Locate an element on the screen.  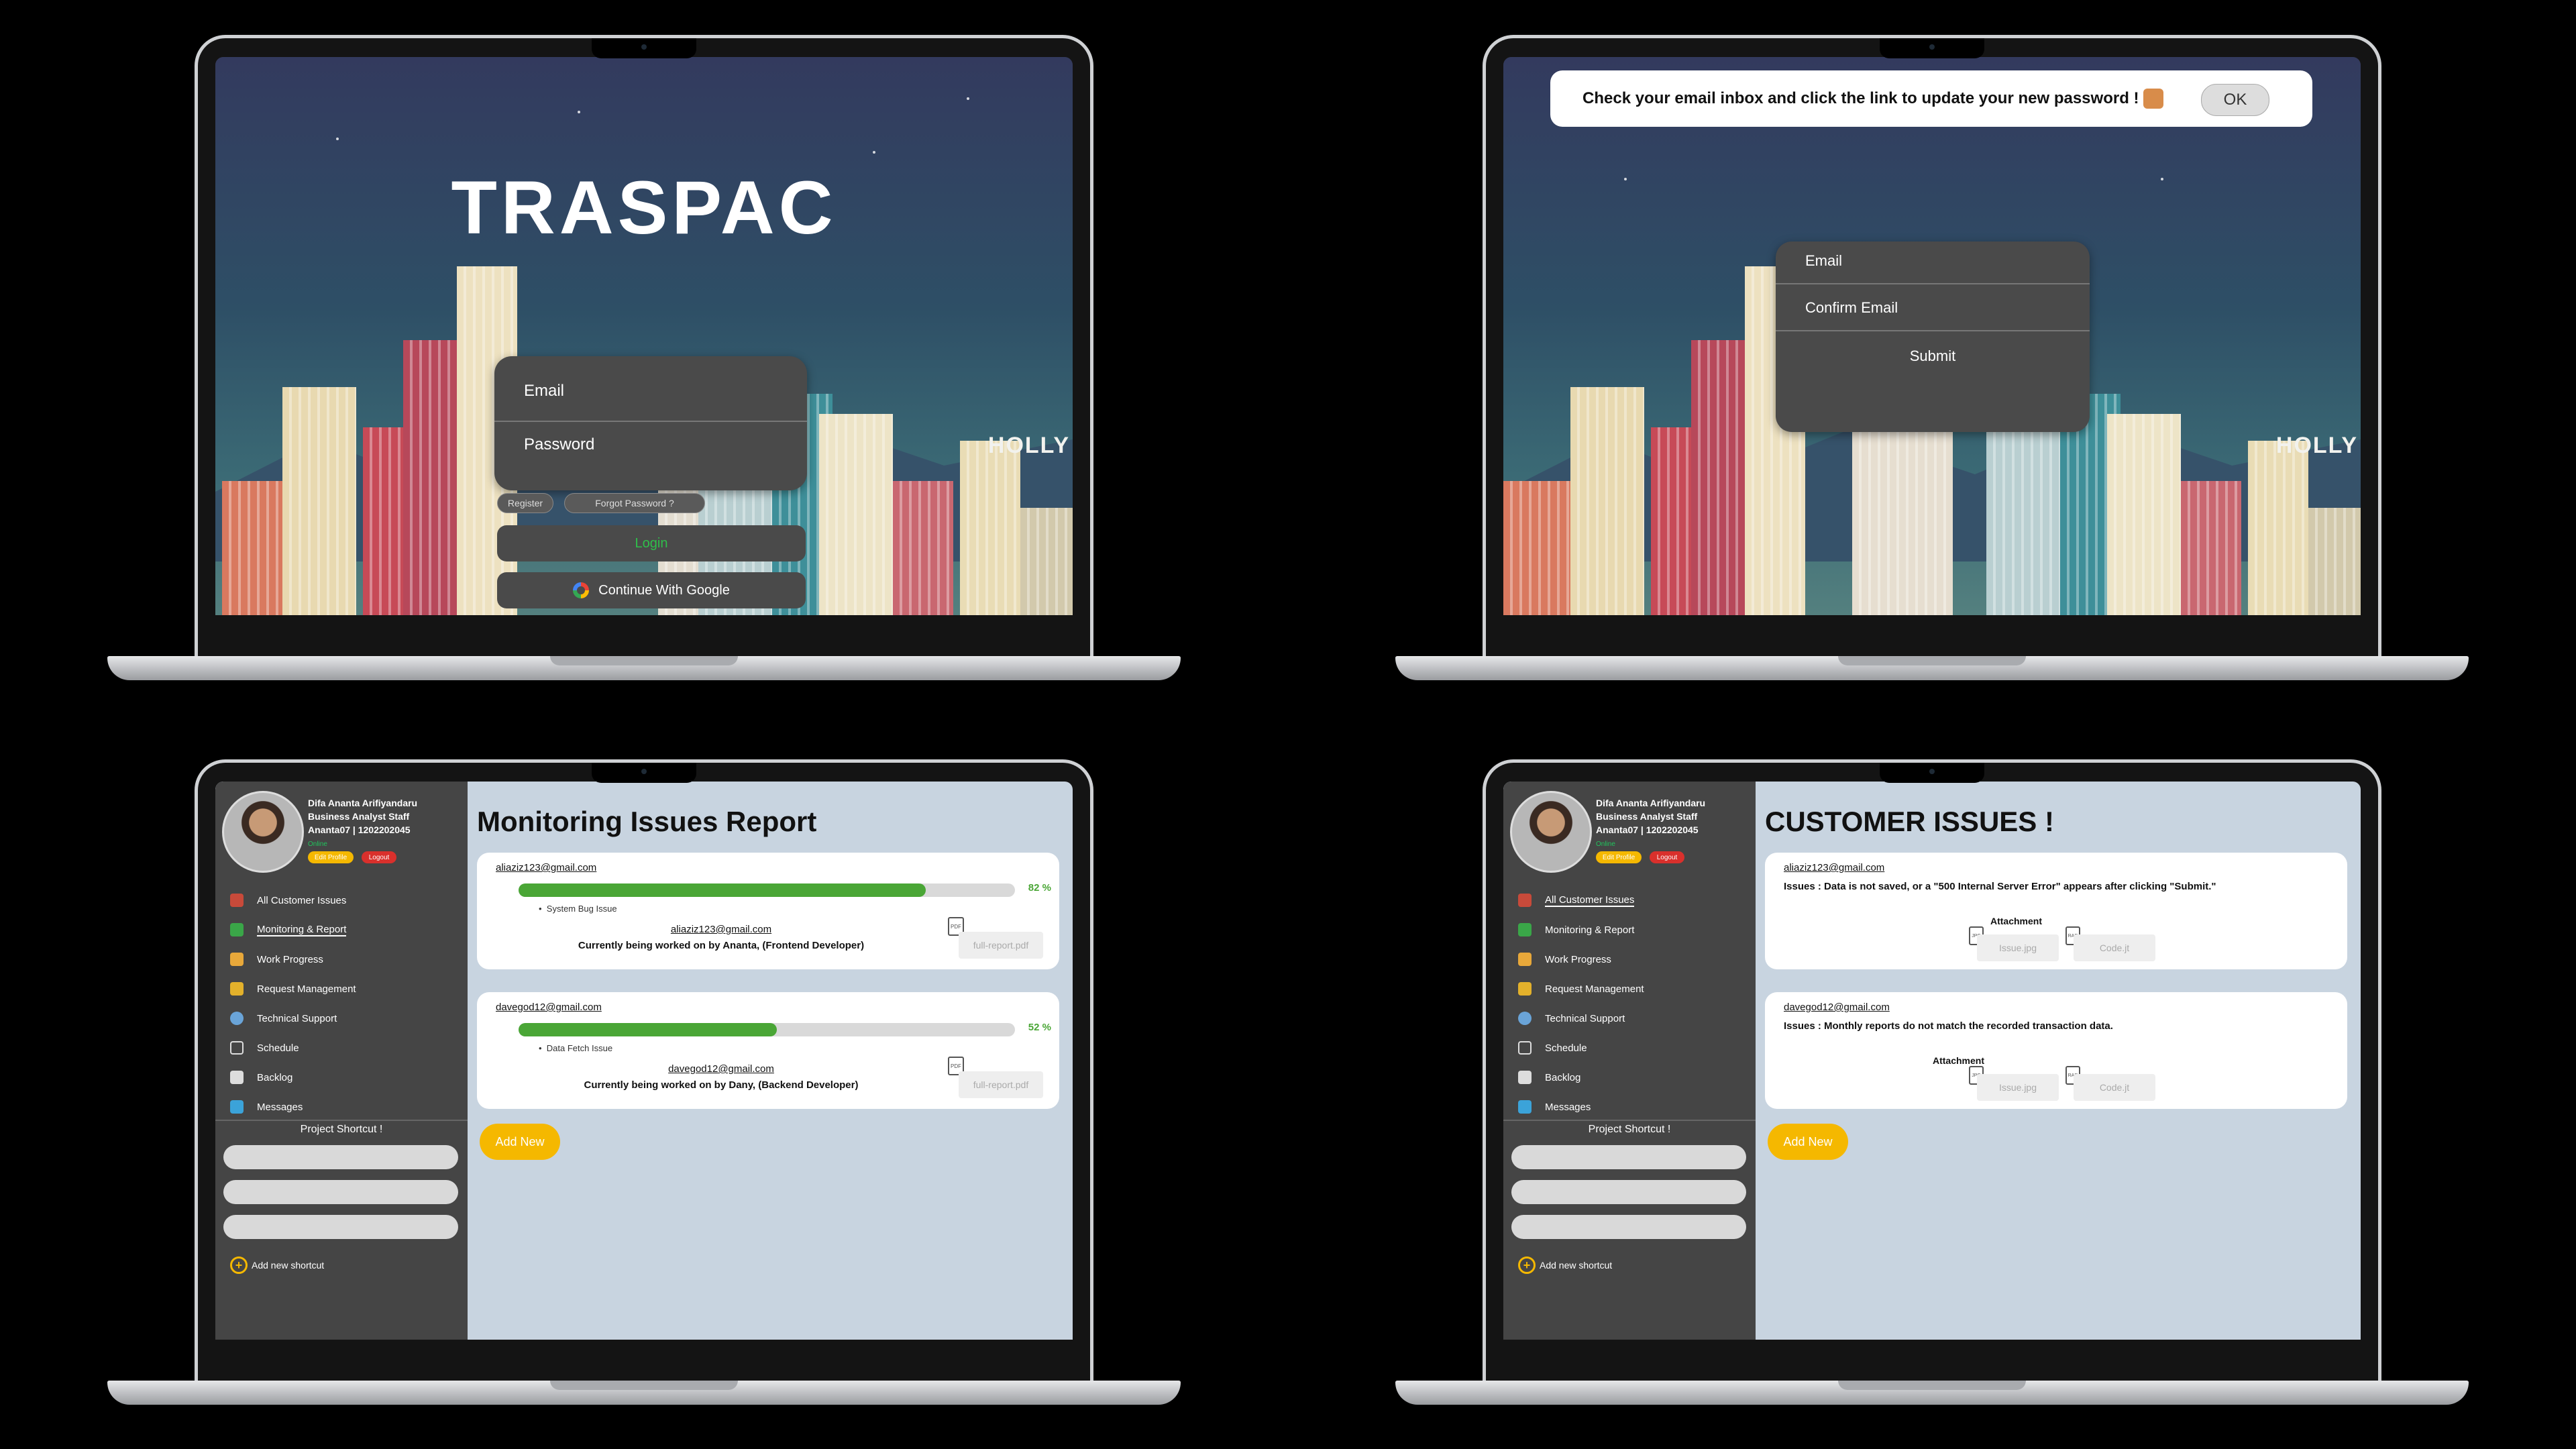
forgot-password-button: Forgot Password ? is located at coordinates (634, 503).